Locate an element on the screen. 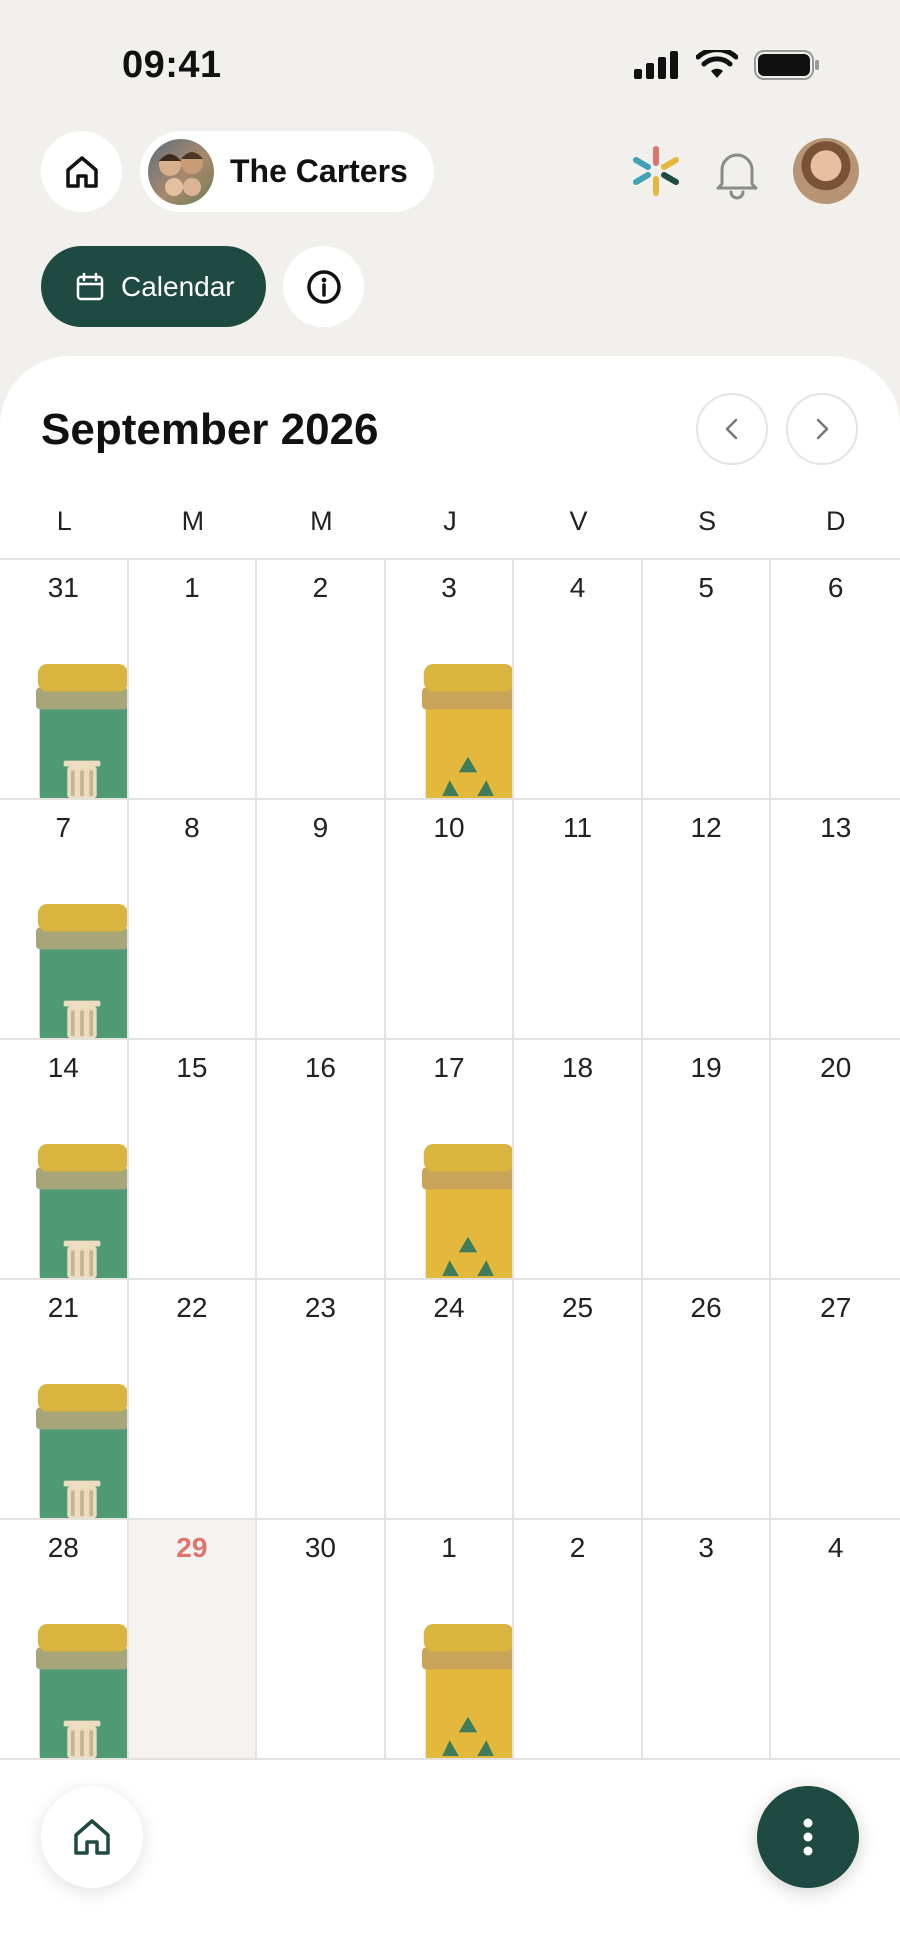  sparkle-icon is located at coordinates (656, 171).